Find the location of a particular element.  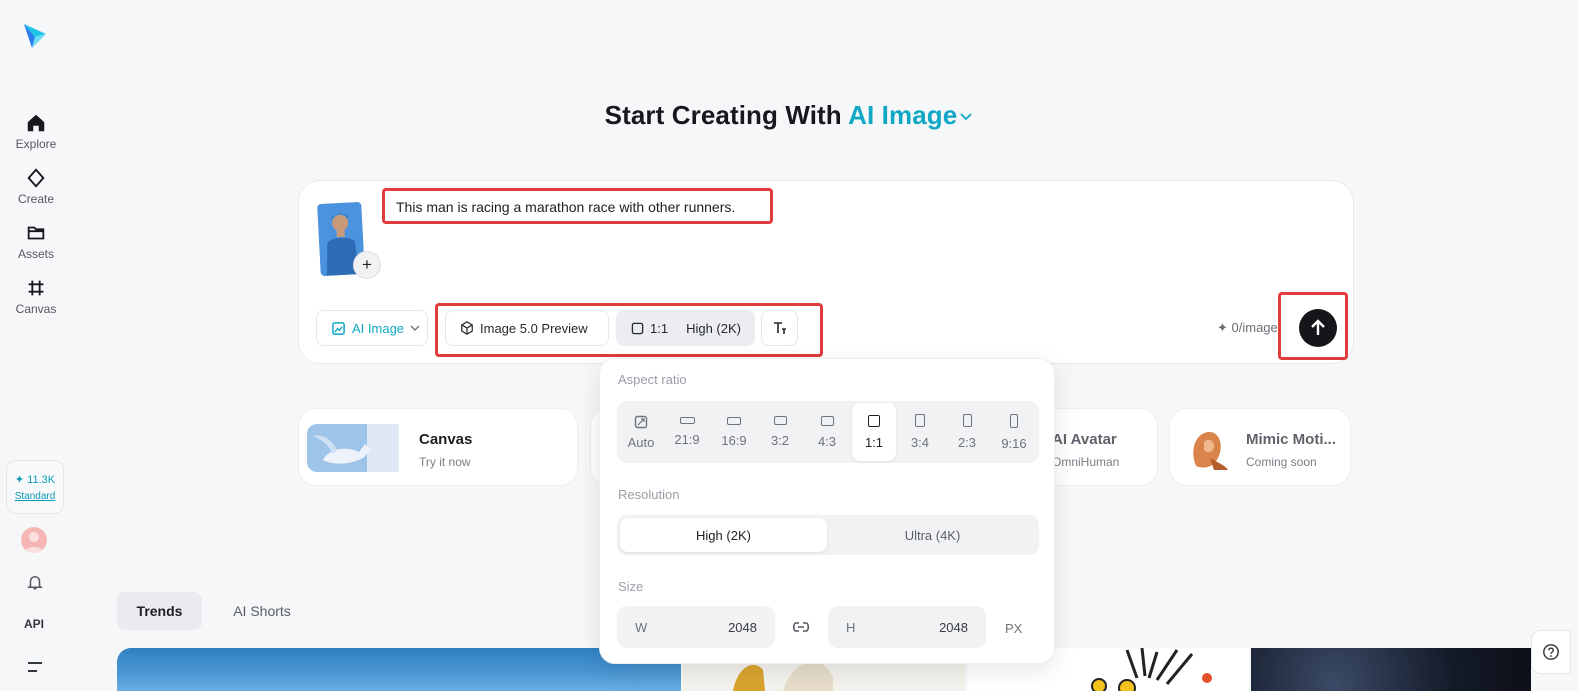

credits-badge: ✦ 11.3K Standard is located at coordinates (35, 487).